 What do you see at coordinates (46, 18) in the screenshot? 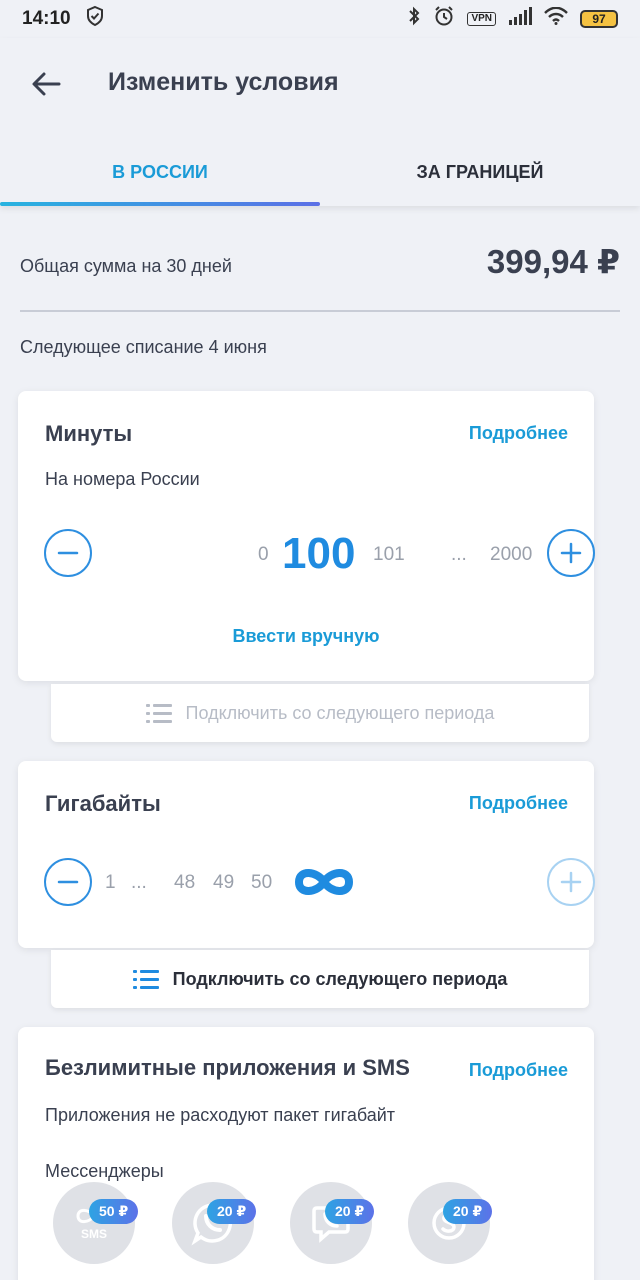
I see `status-time: 14:10` at bounding box center [46, 18].